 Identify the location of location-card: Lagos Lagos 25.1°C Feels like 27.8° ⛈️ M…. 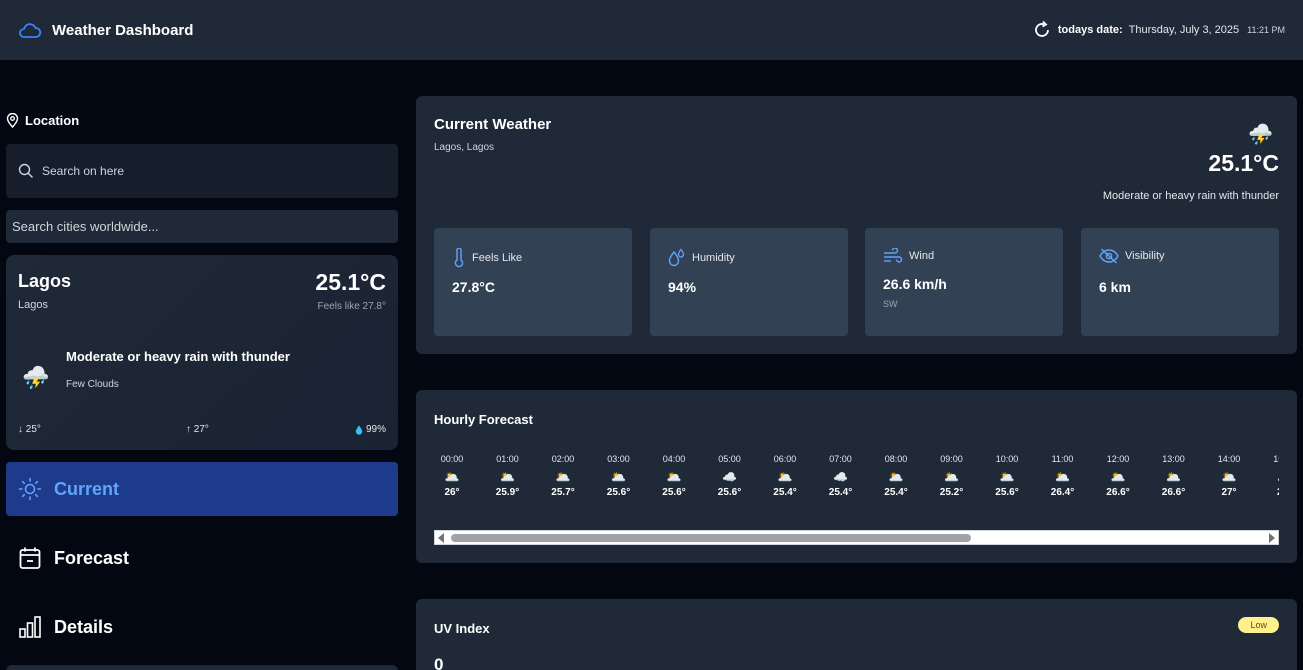
(202, 352).